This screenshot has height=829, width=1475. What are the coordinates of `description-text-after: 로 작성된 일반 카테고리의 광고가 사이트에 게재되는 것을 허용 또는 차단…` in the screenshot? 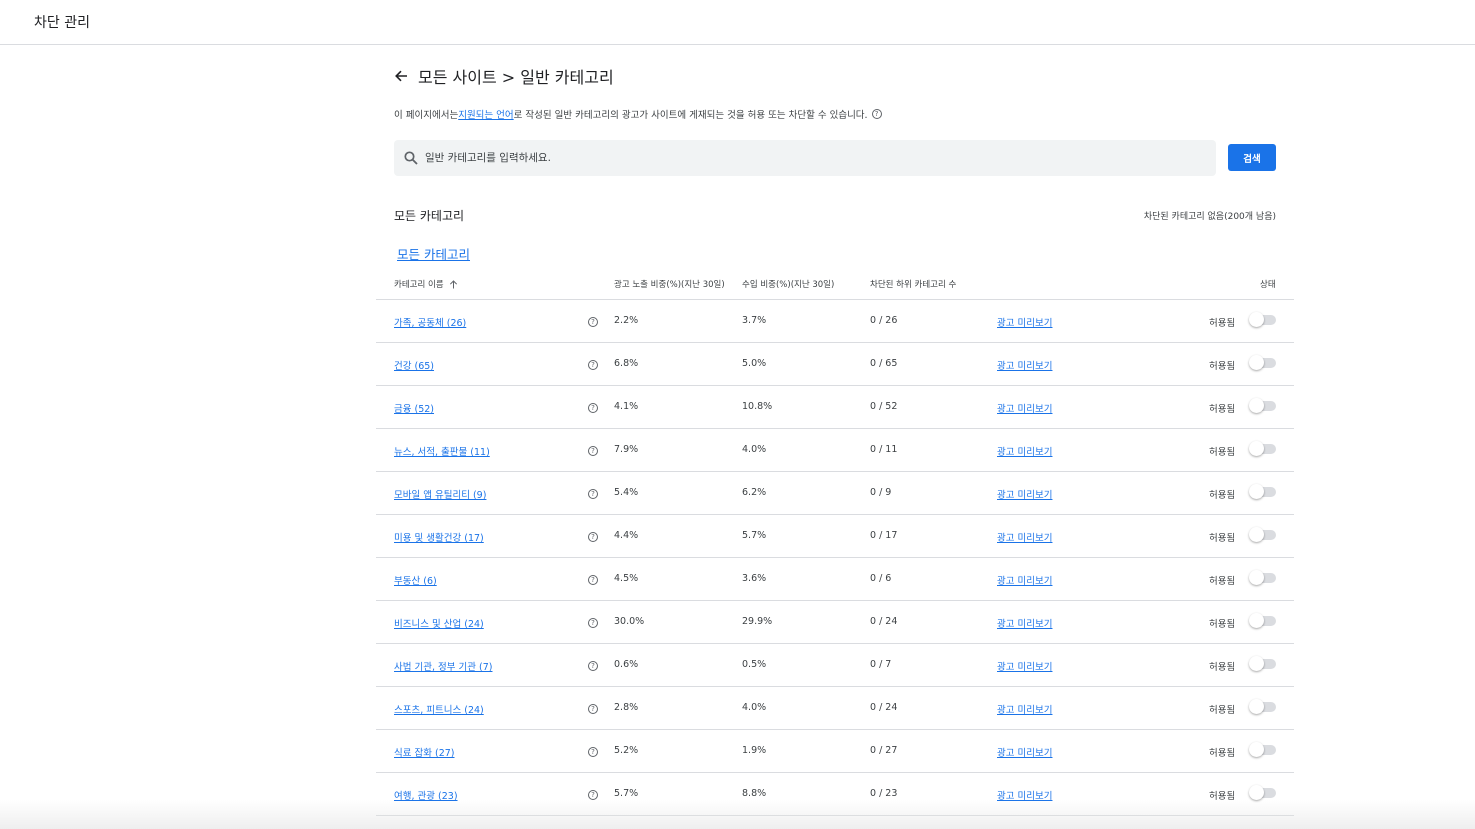 It's located at (690, 115).